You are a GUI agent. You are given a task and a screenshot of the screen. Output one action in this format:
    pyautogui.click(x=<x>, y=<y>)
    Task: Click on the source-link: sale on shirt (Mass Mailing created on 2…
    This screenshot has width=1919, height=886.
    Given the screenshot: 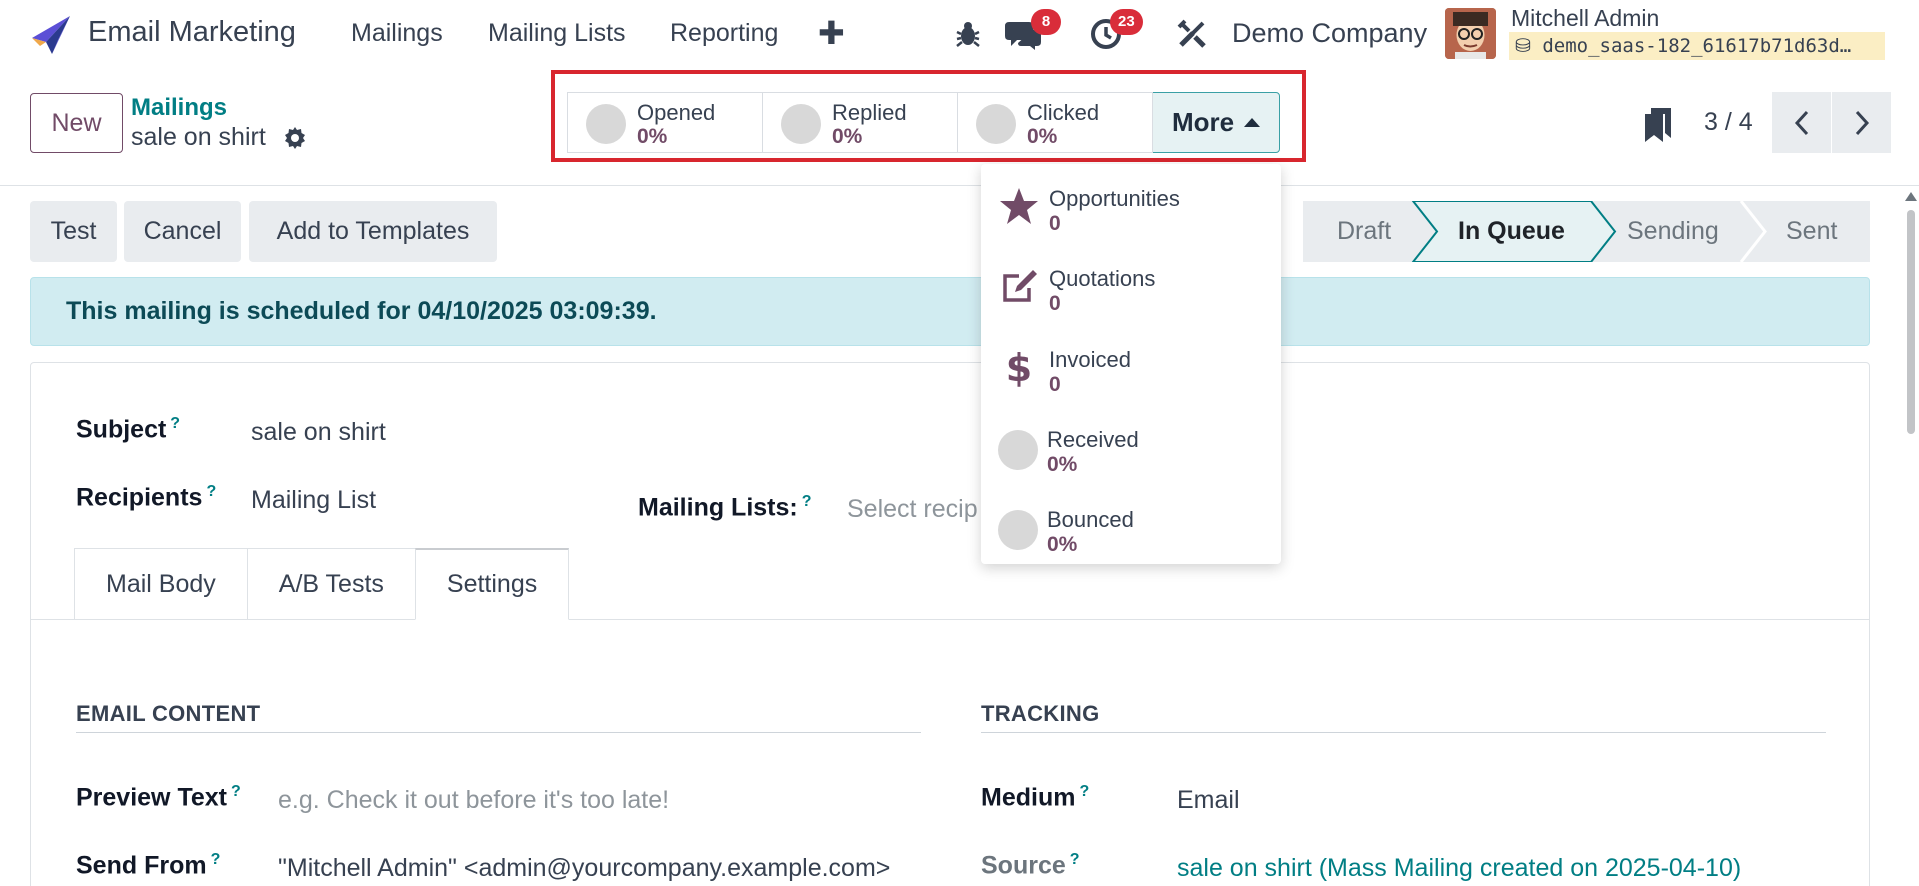 What is the action you would take?
    pyautogui.click(x=1459, y=868)
    